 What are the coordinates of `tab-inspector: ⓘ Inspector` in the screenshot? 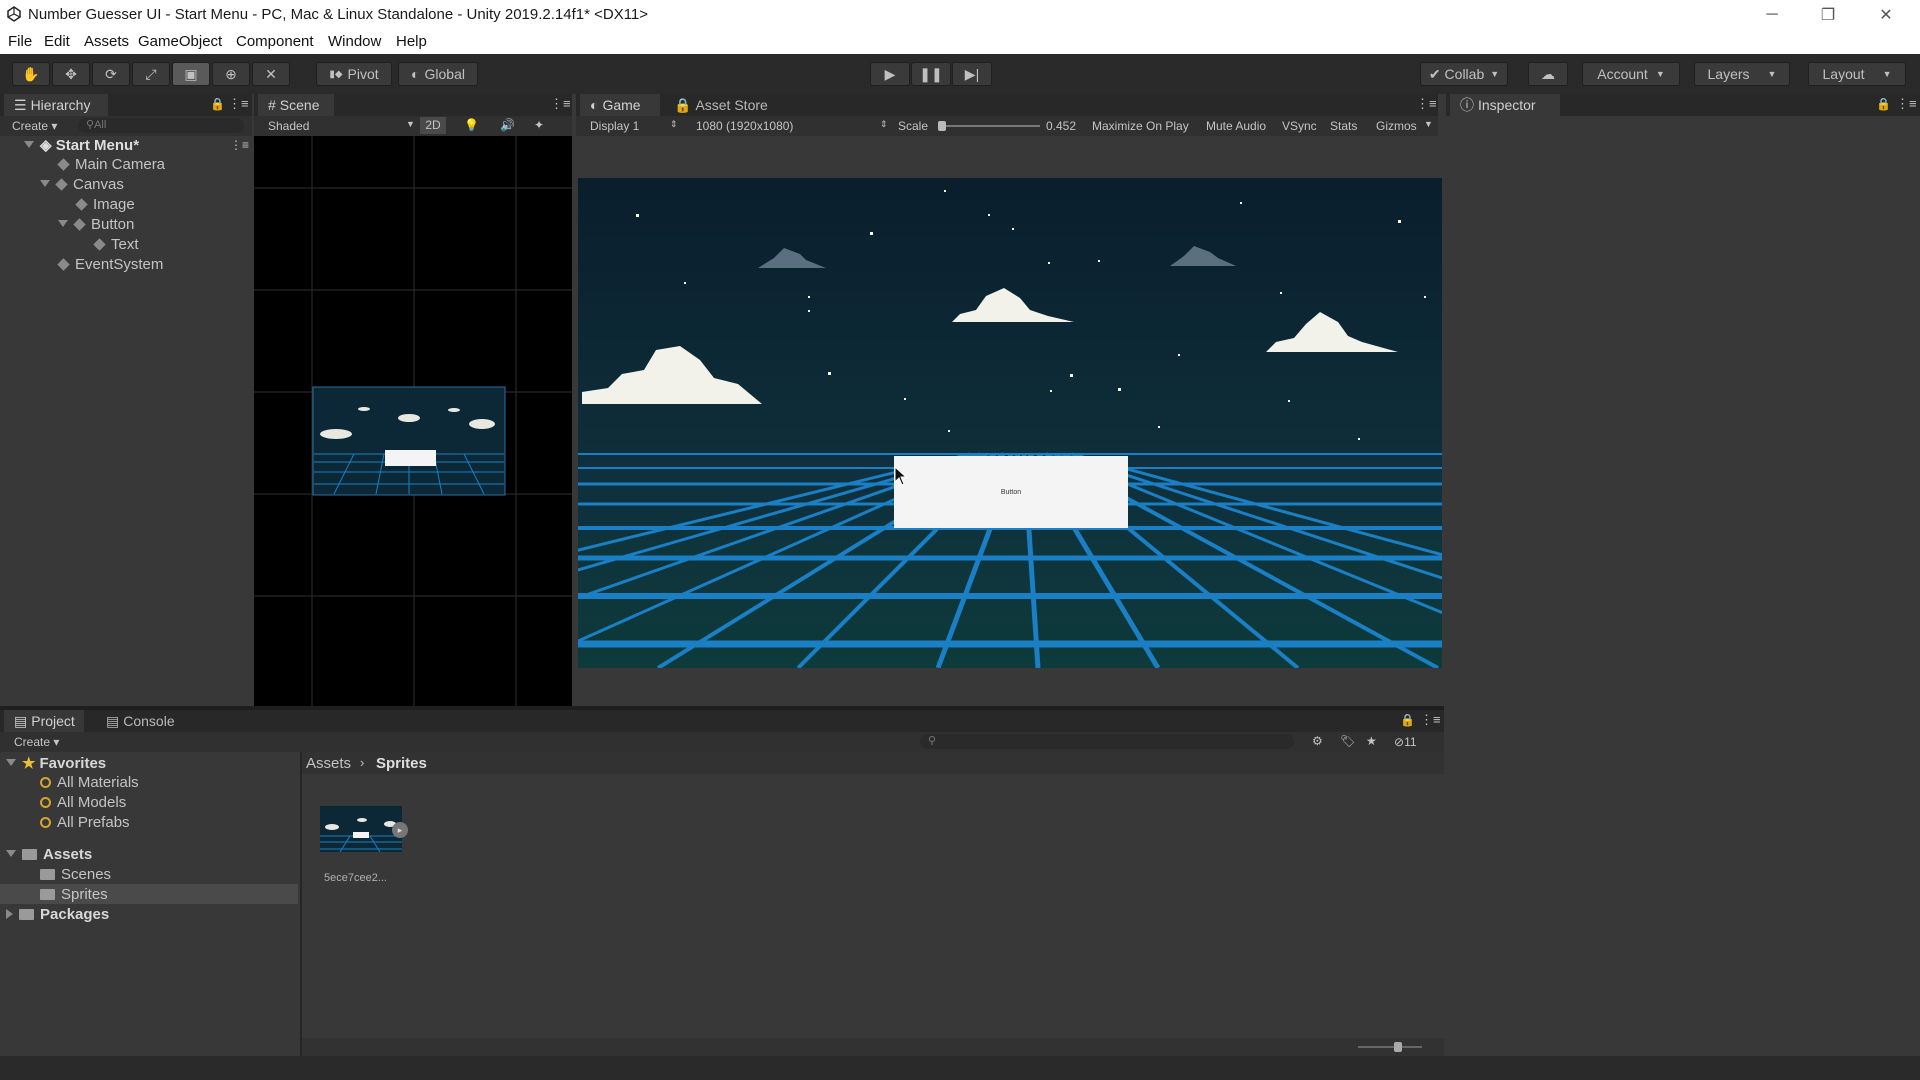 It's located at (1505, 105).